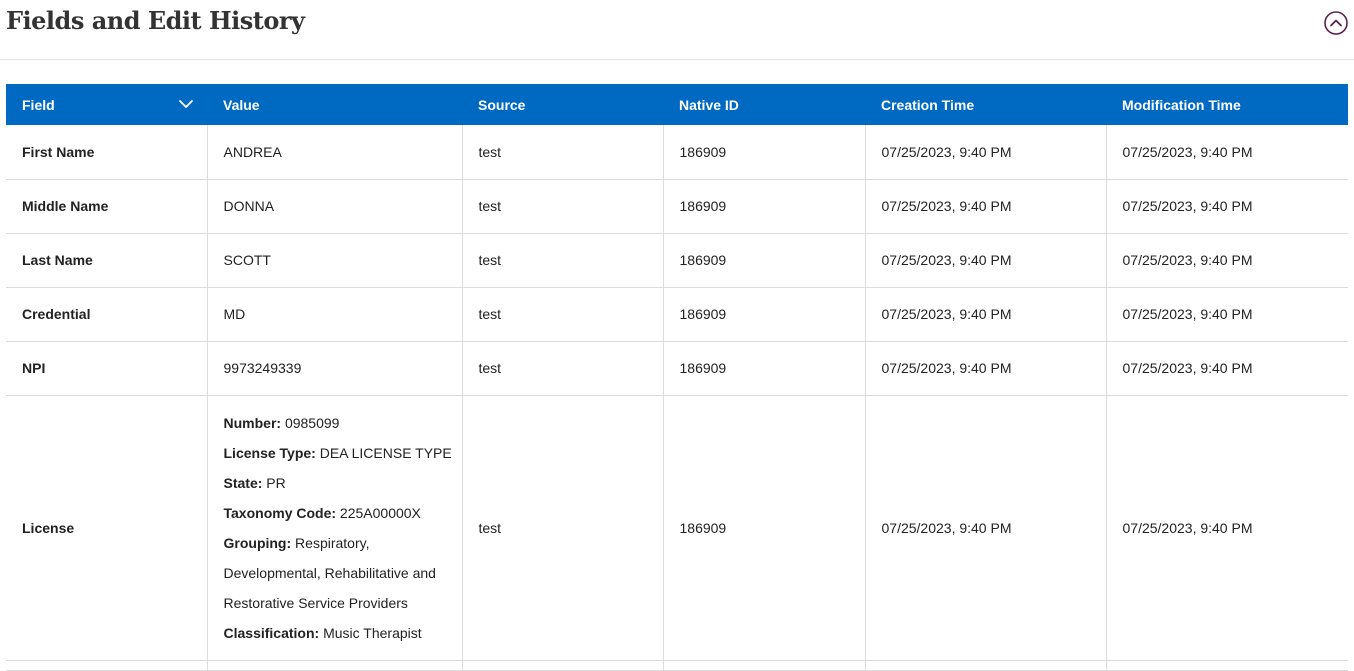  Describe the element at coordinates (677, 30) in the screenshot. I see `section-header: Fields and Edit History` at that location.